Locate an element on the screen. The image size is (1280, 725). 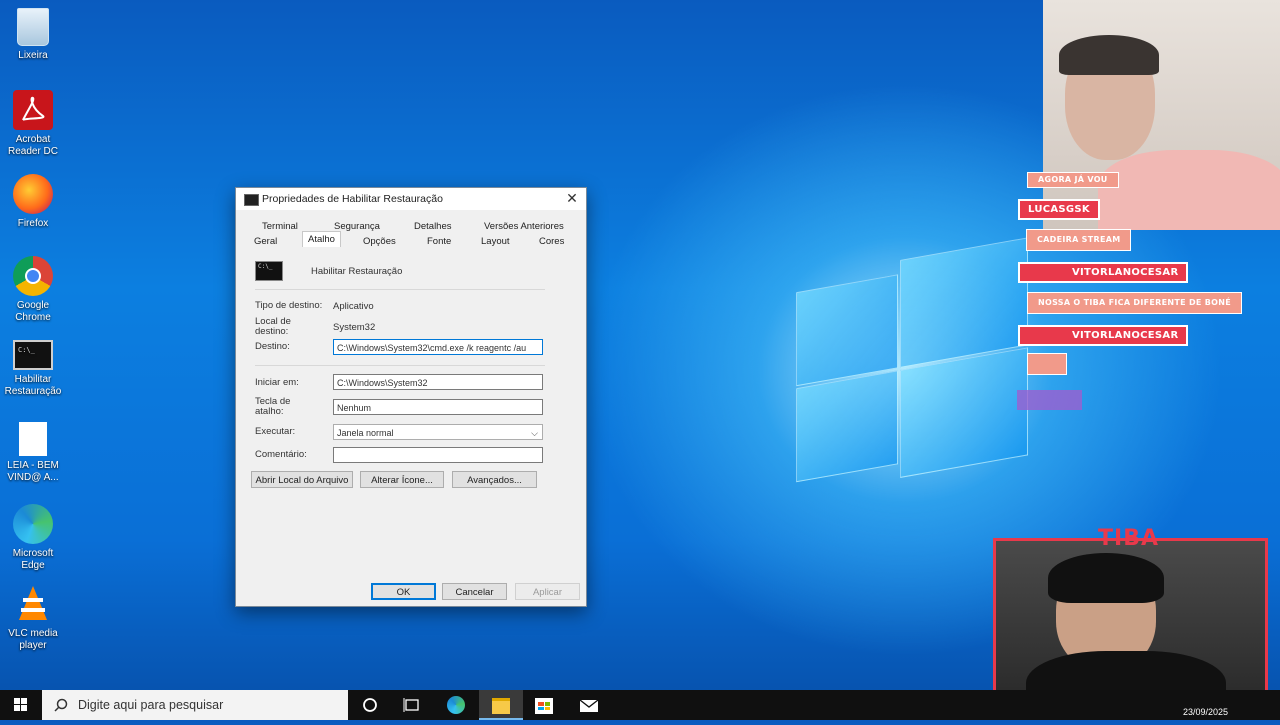
chat-emote is located at coordinates (1047, 364).